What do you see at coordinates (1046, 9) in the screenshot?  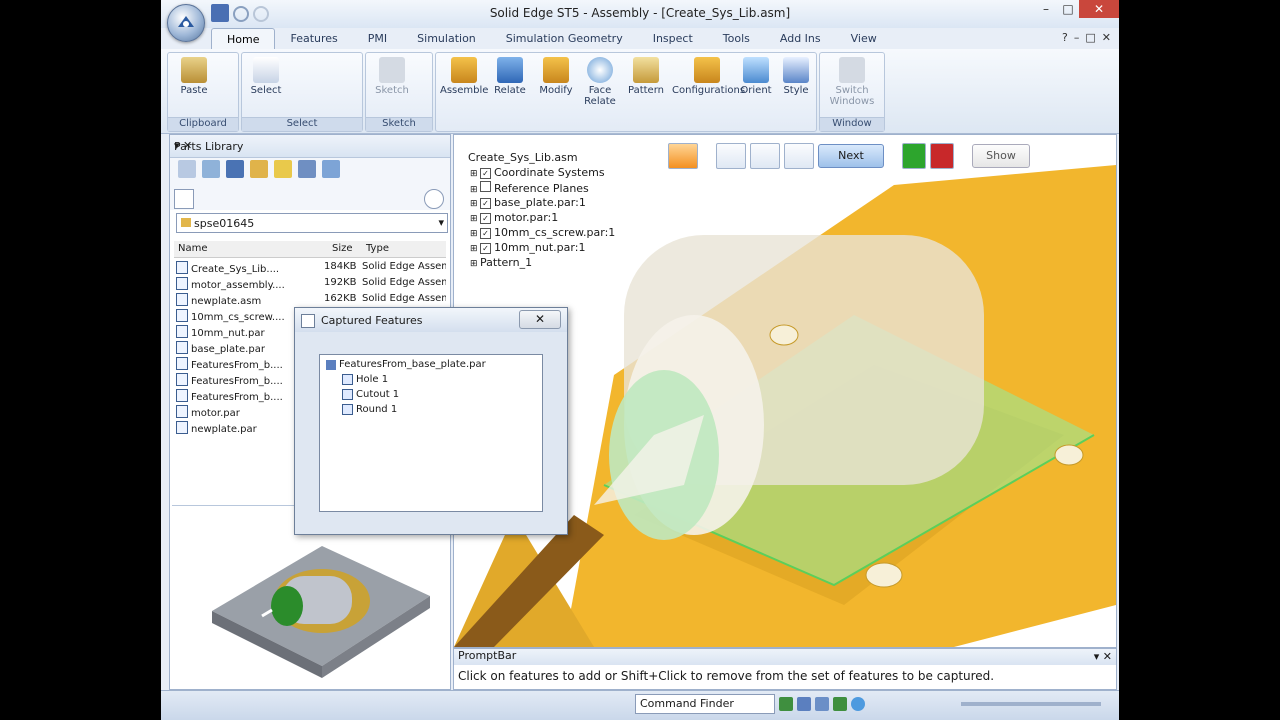 I see `minimize-button: –` at bounding box center [1046, 9].